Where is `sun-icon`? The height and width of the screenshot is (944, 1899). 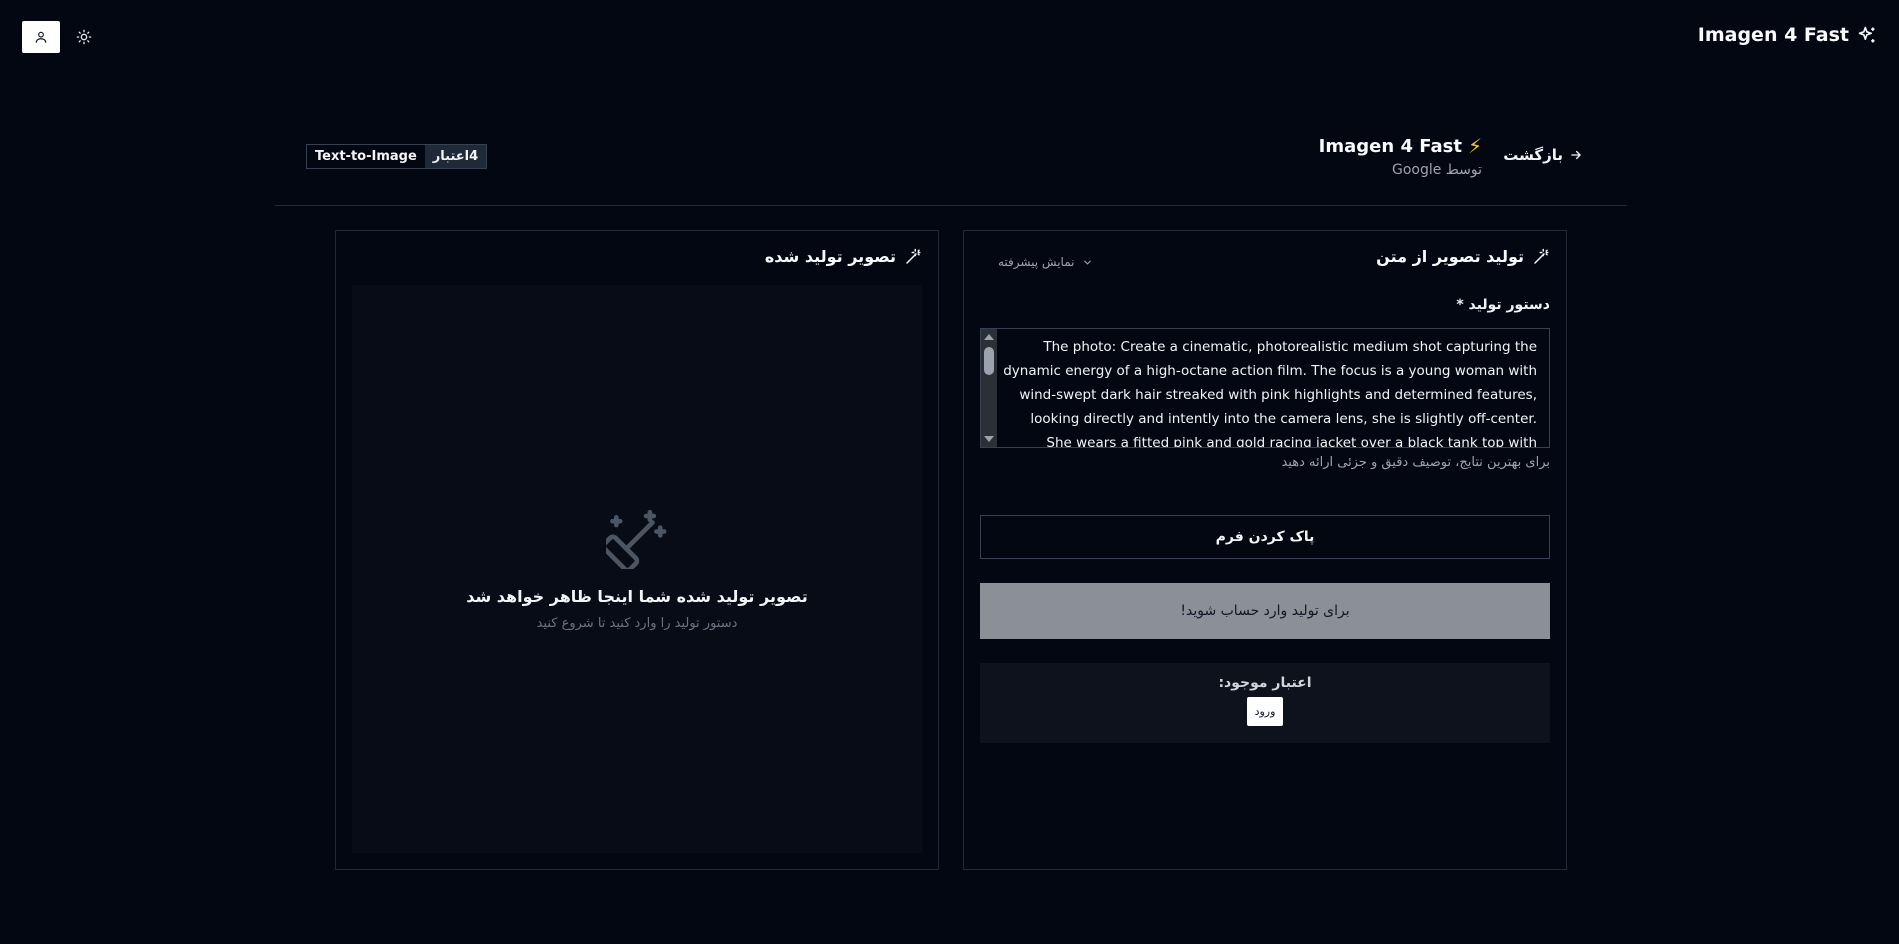 sun-icon is located at coordinates (84, 37).